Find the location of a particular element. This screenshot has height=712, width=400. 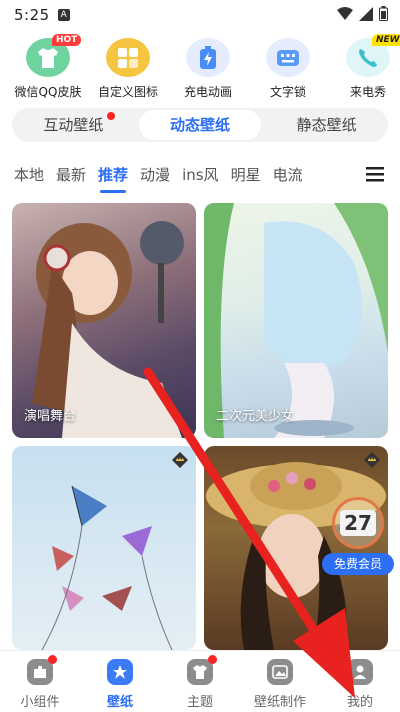

nav-wallpaper: 壁纸 is located at coordinates (120, 681).